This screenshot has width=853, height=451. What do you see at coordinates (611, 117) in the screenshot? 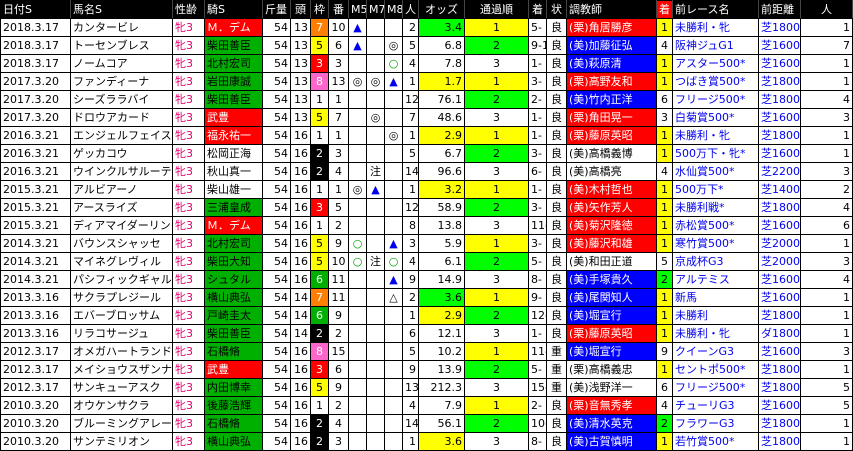
I see `trainer: (栗)角田晃一` at bounding box center [611, 117].